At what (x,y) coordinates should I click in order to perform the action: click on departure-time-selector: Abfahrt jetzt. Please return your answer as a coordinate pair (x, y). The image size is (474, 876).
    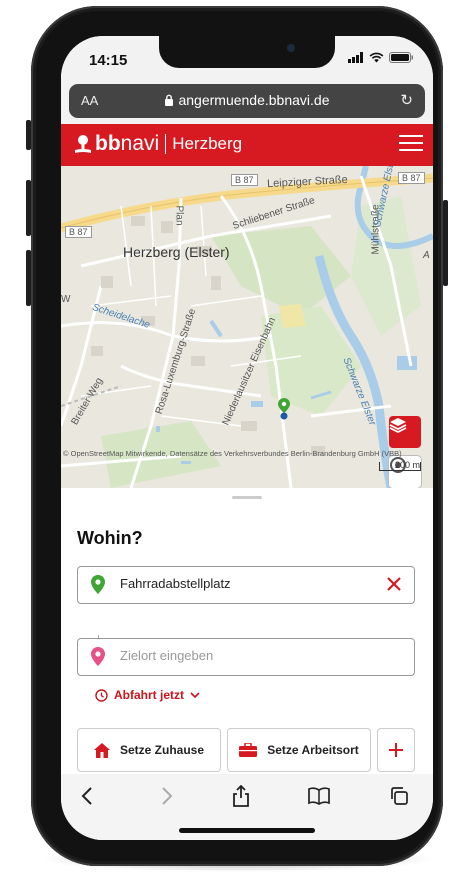
    Looking at the image, I should click on (147, 695).